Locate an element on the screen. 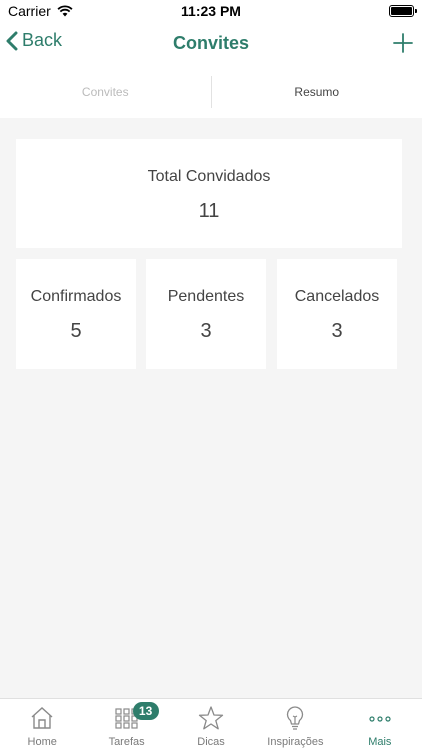 This screenshot has width=422, height=750. tabbar-label-dicas: Dicas is located at coordinates (211, 742).